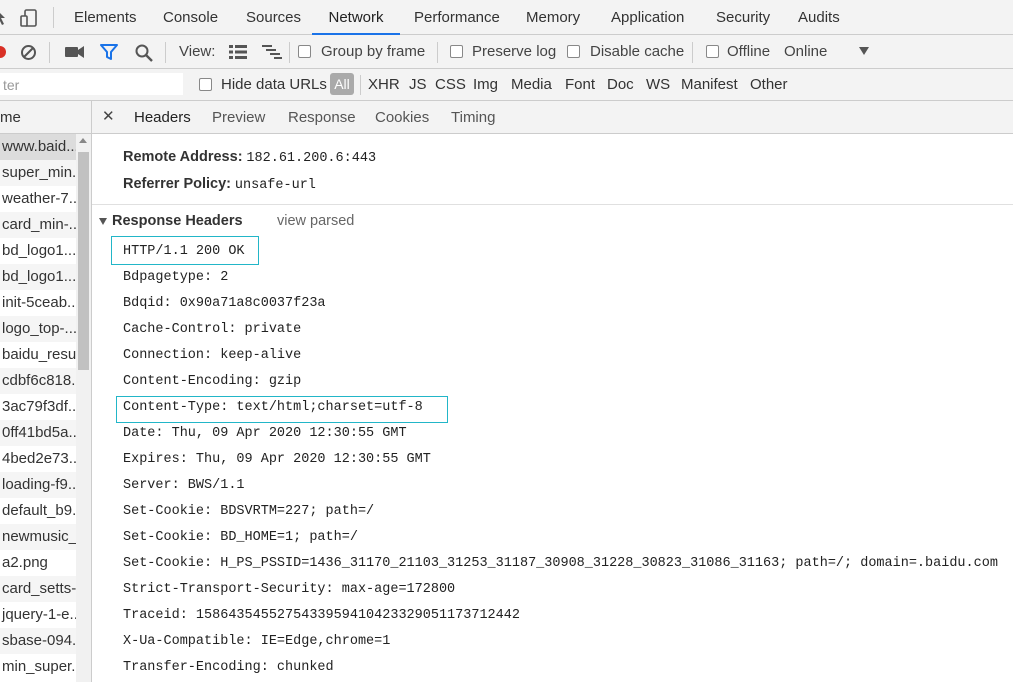  I want to click on offline-label: Offline, so click(748, 52).